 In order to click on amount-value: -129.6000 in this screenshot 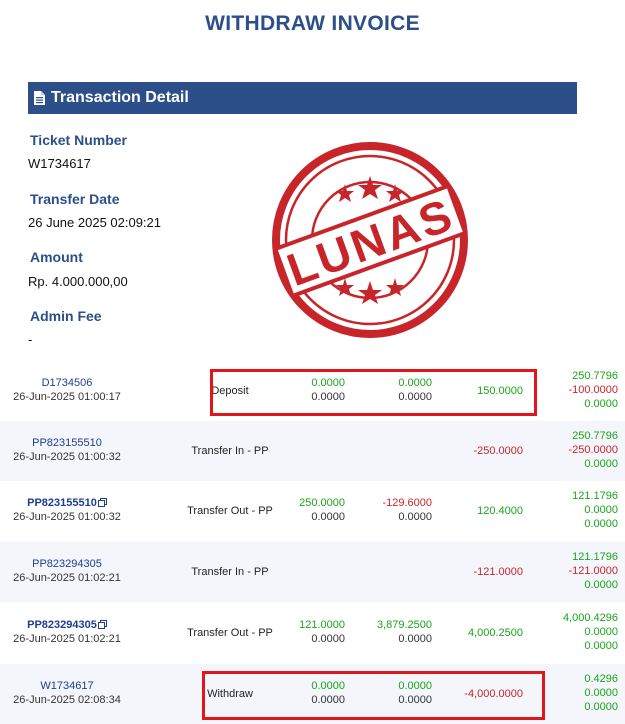, I will do `click(407, 503)`.